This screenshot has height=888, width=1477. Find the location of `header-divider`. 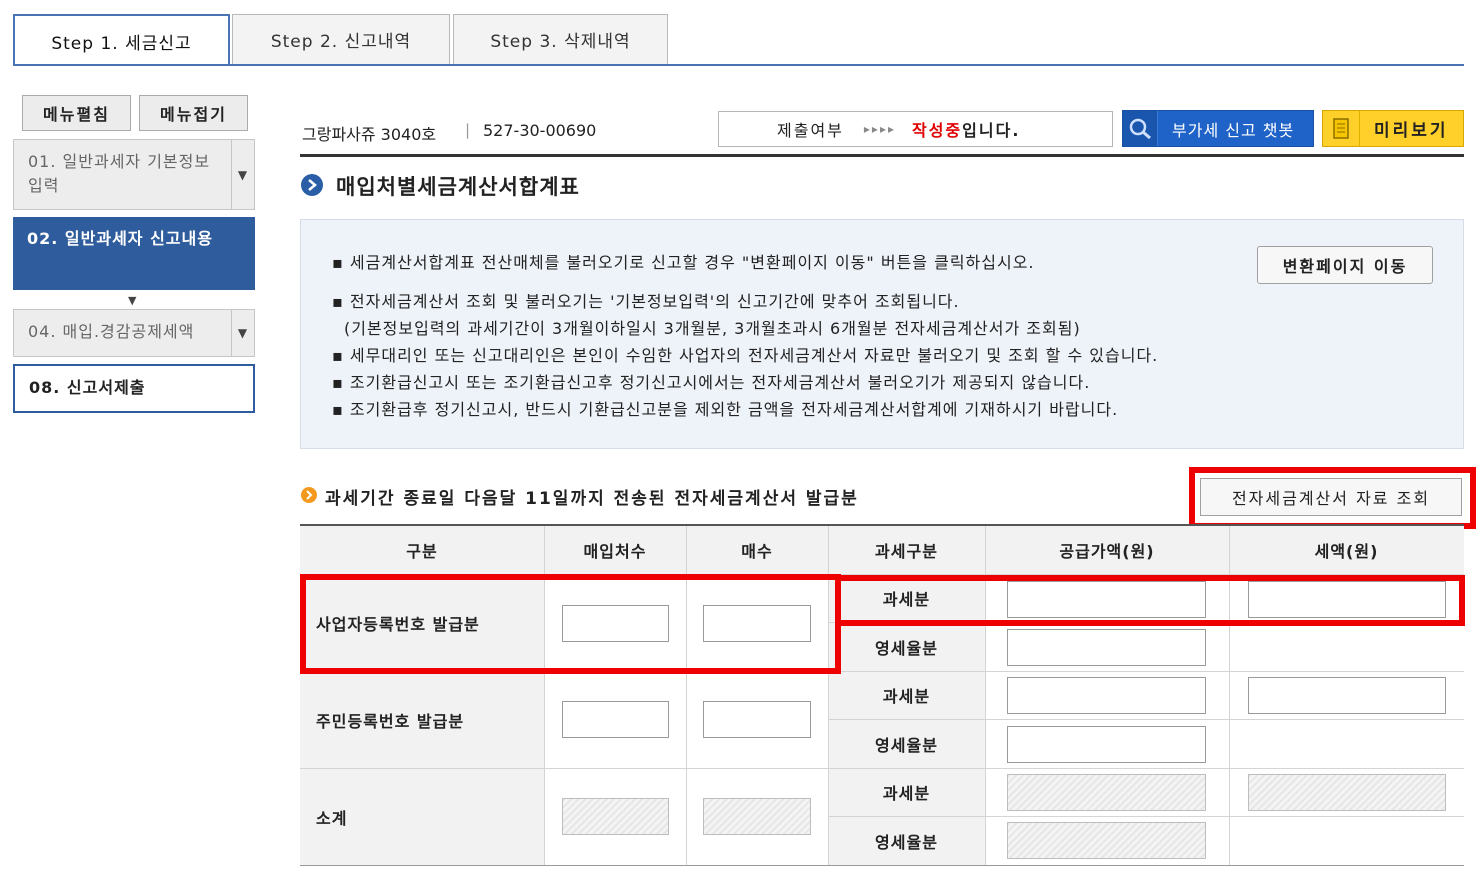

header-divider is located at coordinates (882, 155).